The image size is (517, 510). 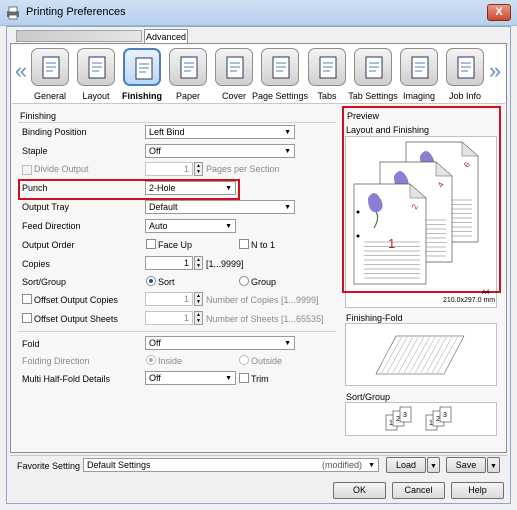 I want to click on sort-group-preview: 123123, so click(x=421, y=419).